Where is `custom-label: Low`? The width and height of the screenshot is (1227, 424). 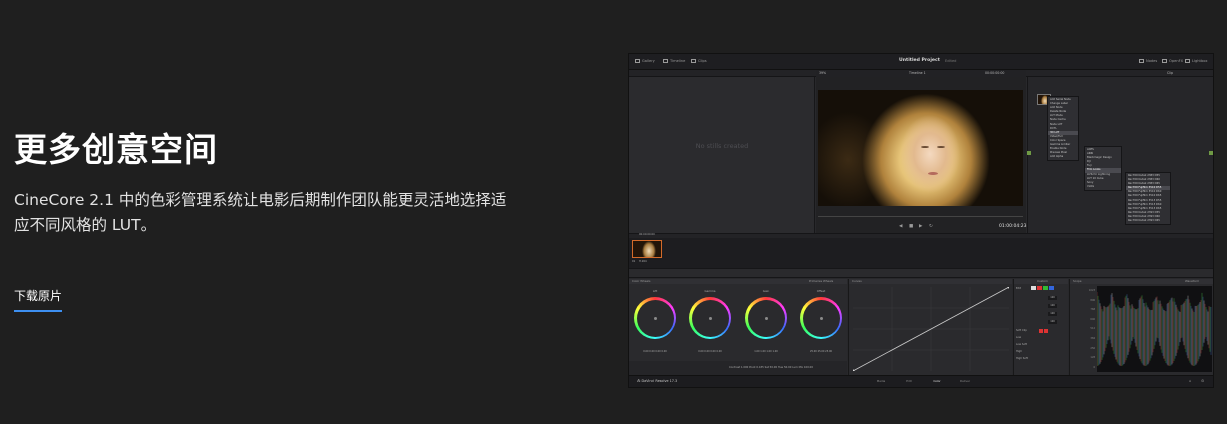
custom-label: Low is located at coordinates (1019, 337).